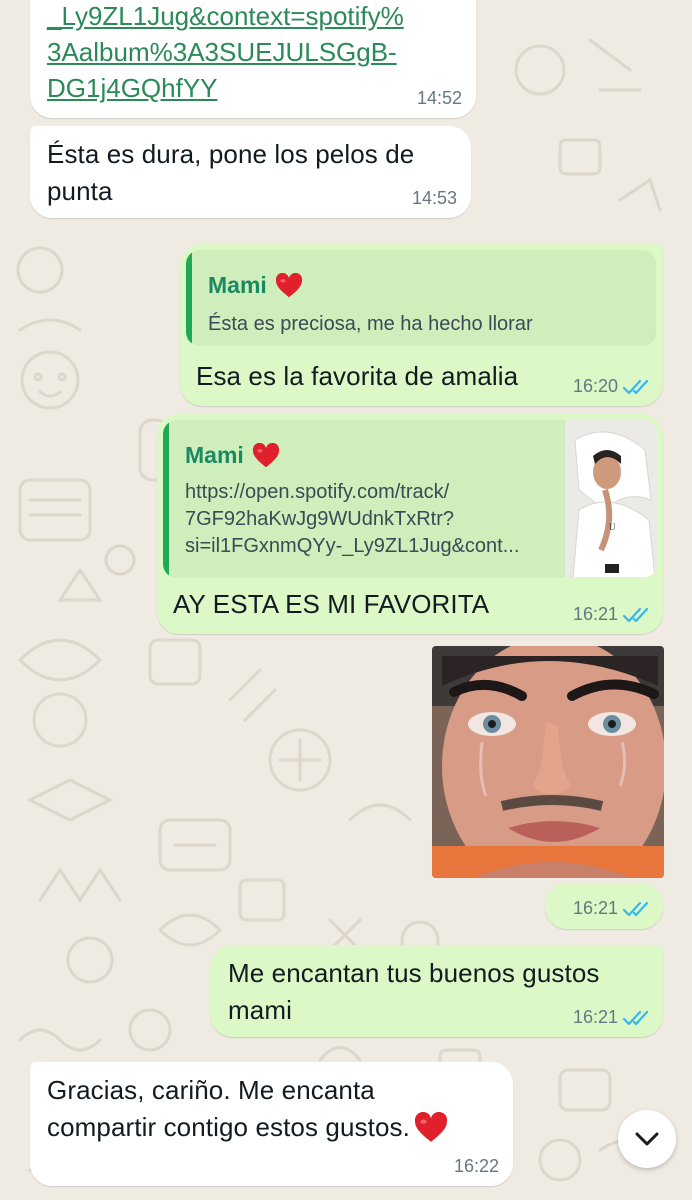 The image size is (692, 1200). I want to click on message-text: Esa es la favorita de amalia, so click(357, 376).